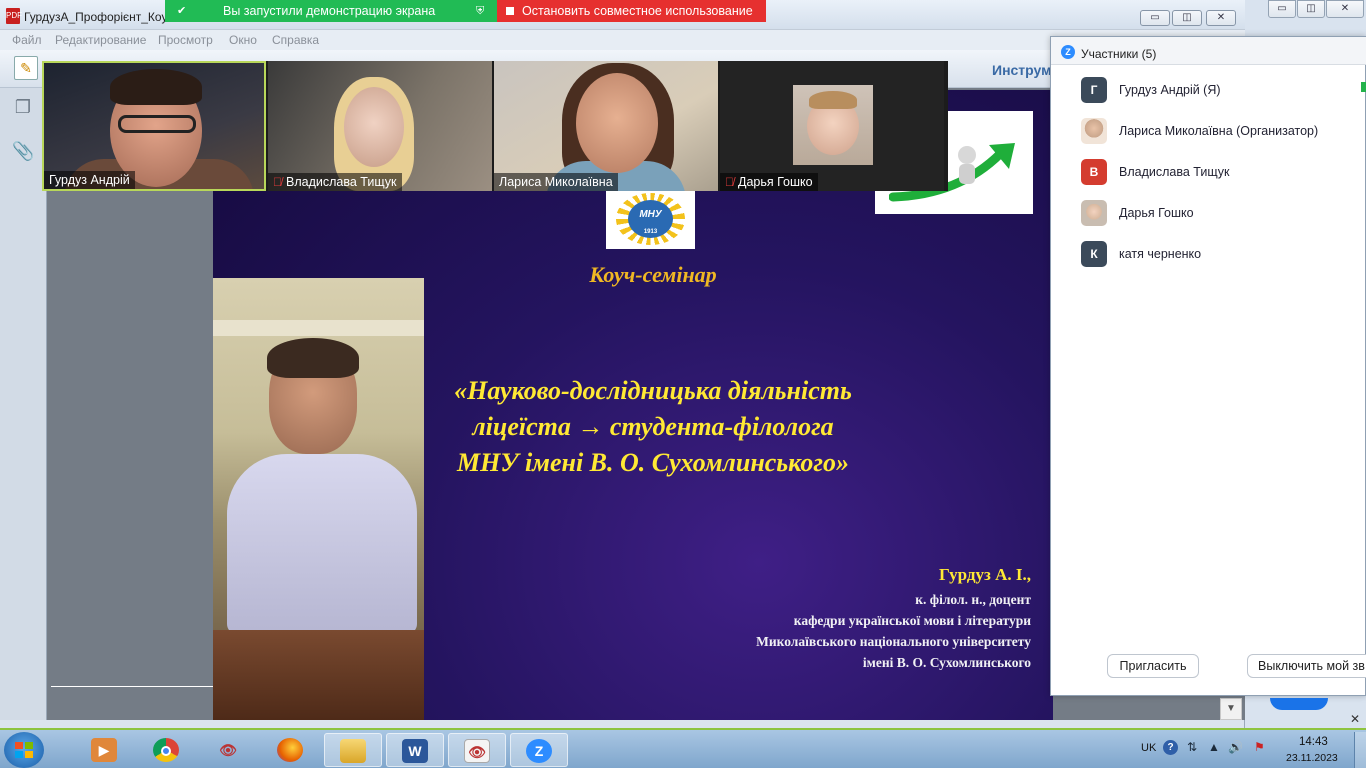 The image size is (1366, 768). Describe the element at coordinates (653, 274) in the screenshot. I see `slide-subtitle: Коуч-семінар` at that location.